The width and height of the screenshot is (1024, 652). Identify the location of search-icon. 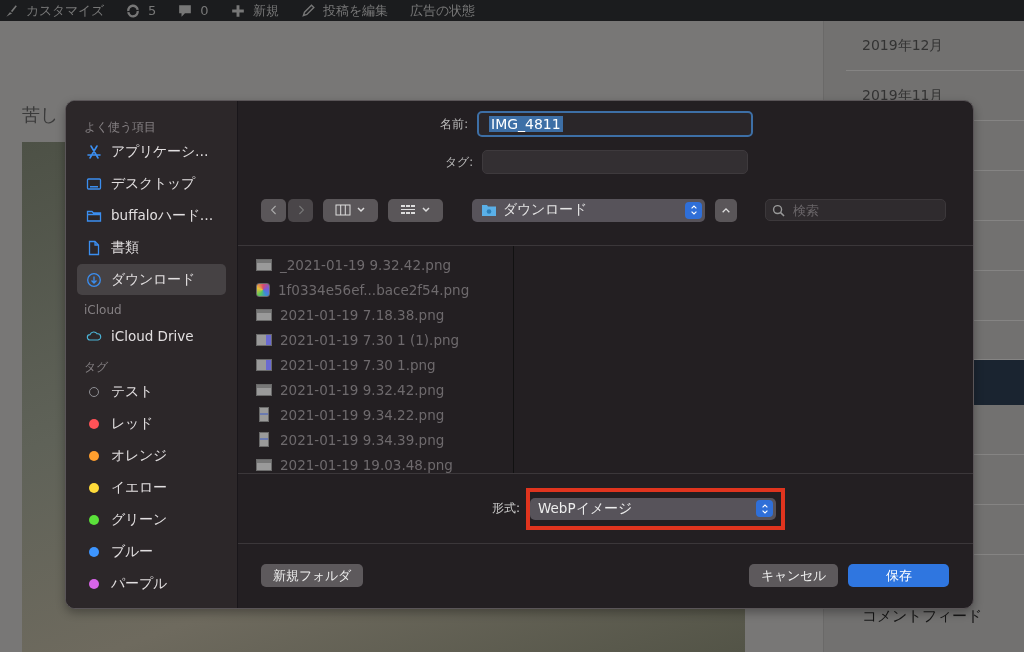
(778, 210).